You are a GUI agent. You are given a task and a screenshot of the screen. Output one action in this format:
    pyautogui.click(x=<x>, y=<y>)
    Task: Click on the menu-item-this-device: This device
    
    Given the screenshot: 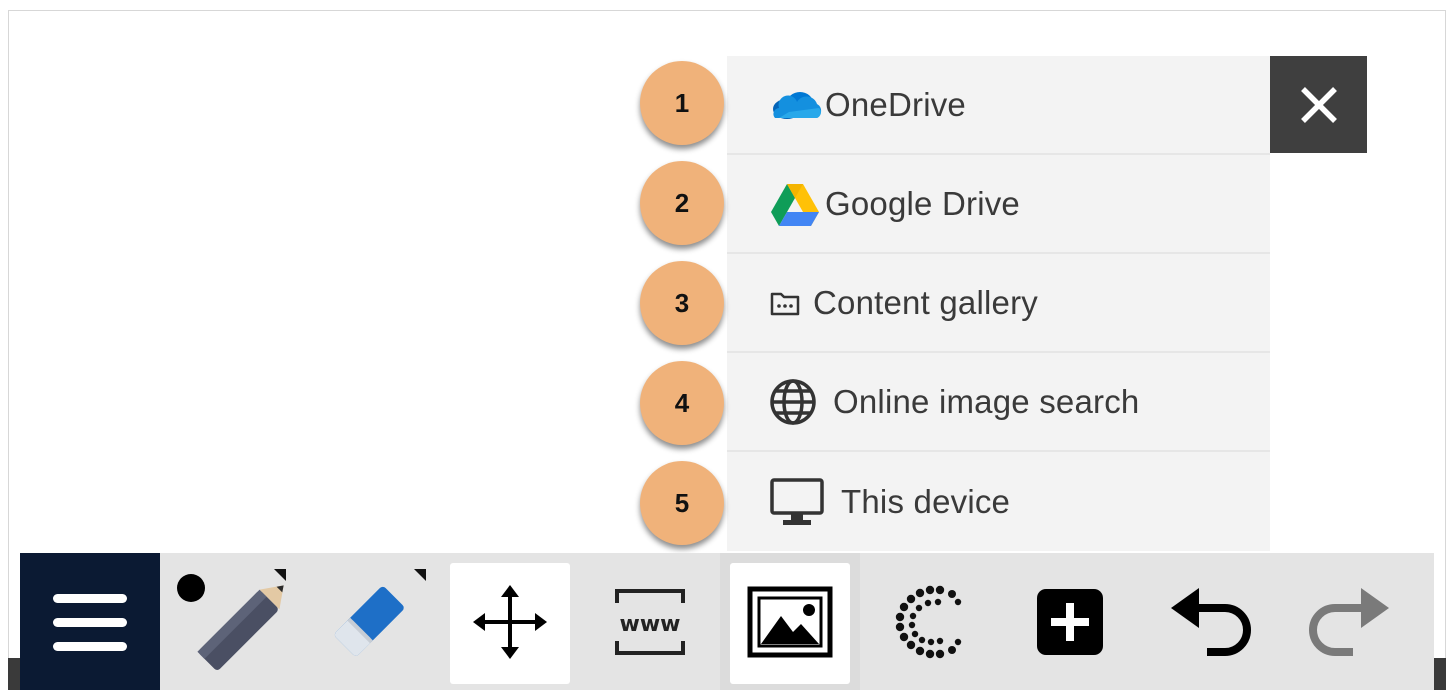 What is the action you would take?
    pyautogui.click(x=998, y=501)
    